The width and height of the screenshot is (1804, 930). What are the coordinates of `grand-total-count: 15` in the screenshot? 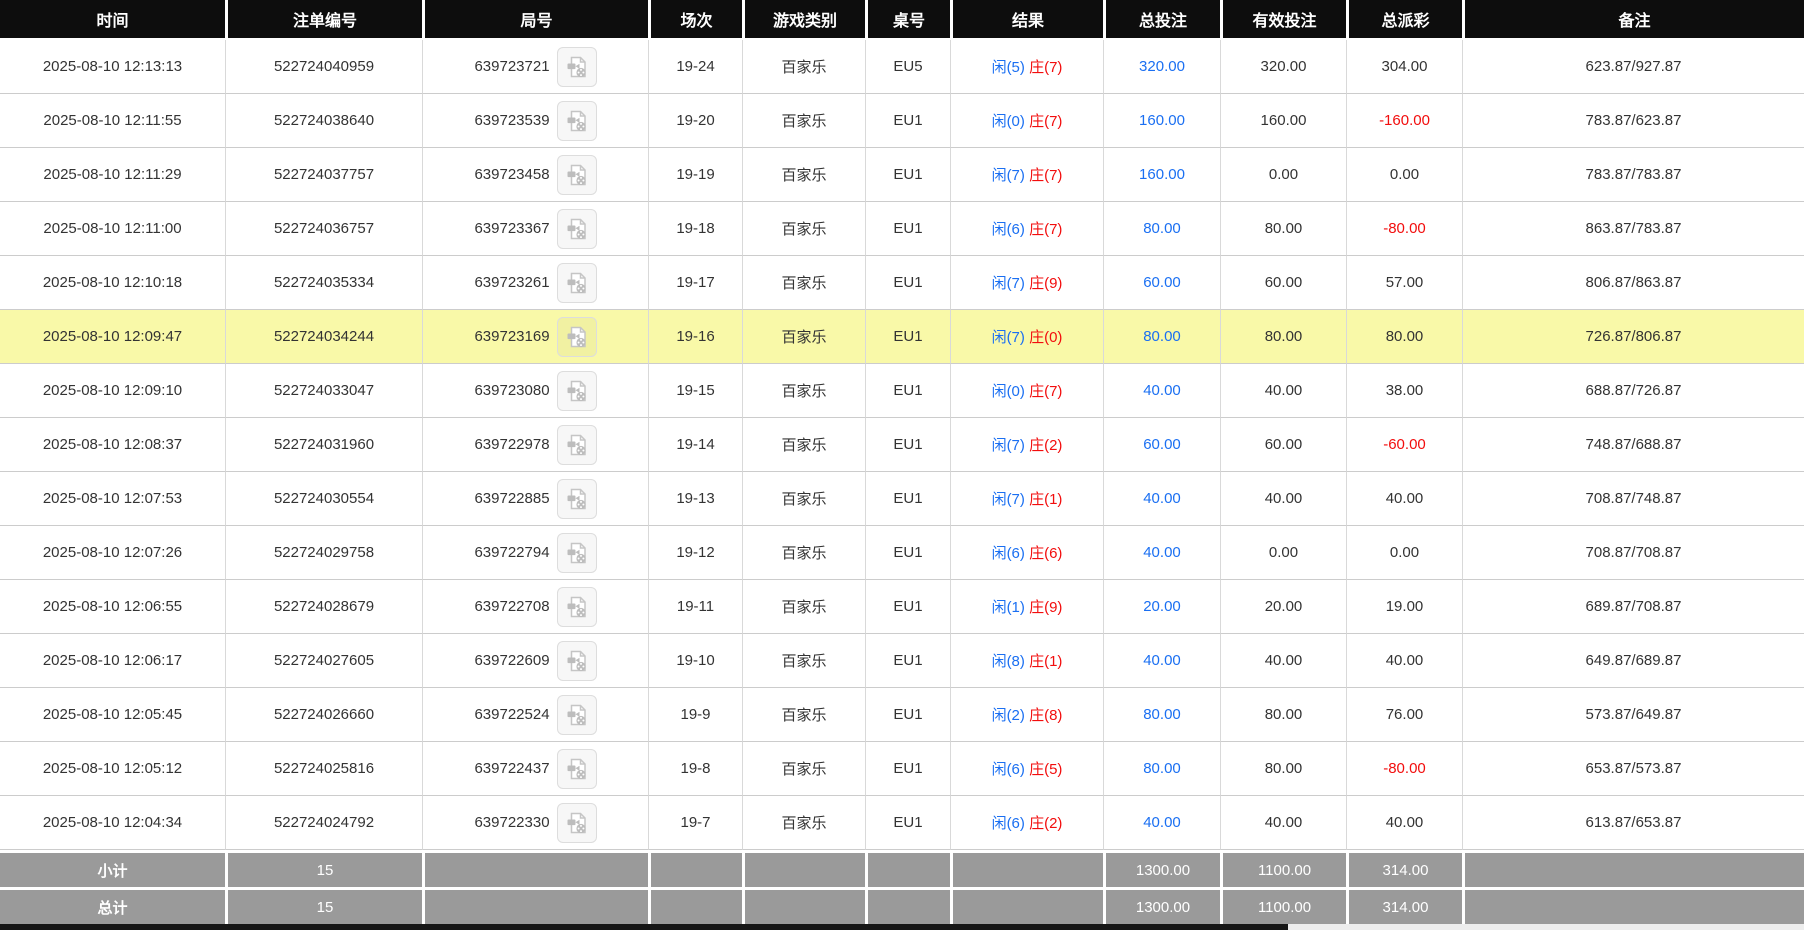 It's located at (323, 905).